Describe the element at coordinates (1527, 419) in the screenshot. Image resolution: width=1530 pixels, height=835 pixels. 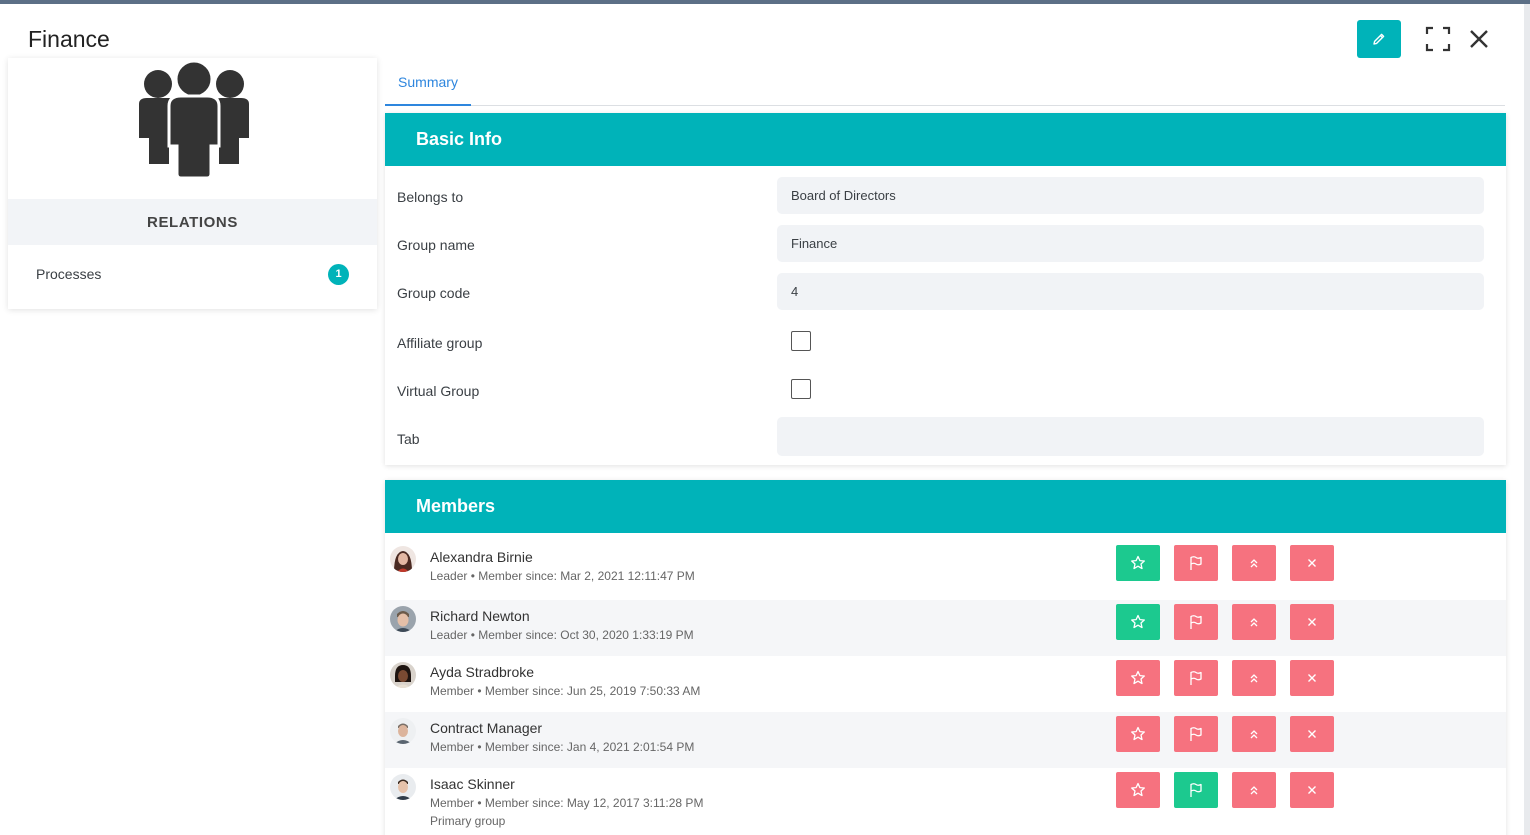
I see `scrollbar` at that location.